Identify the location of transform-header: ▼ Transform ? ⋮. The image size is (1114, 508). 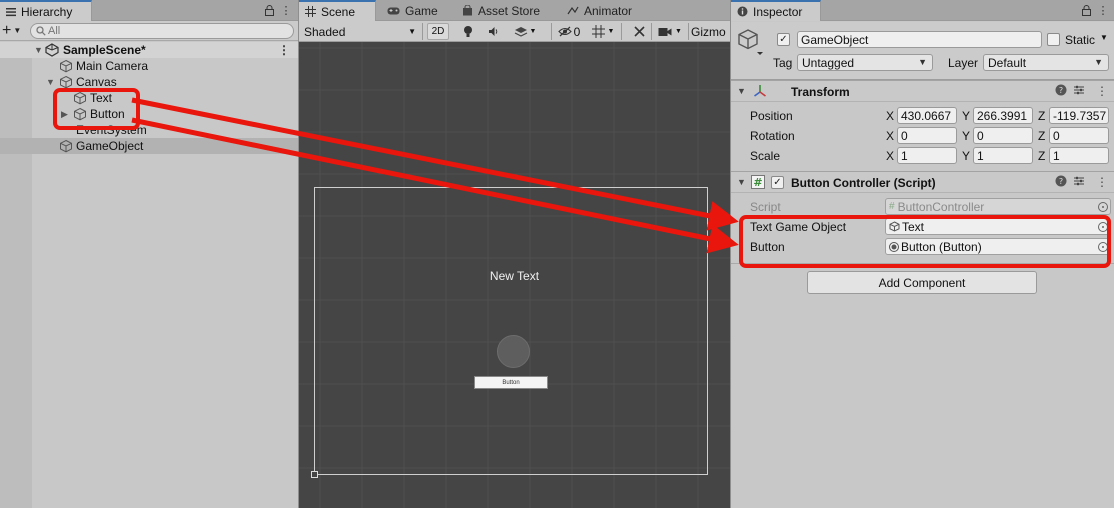
(922, 91).